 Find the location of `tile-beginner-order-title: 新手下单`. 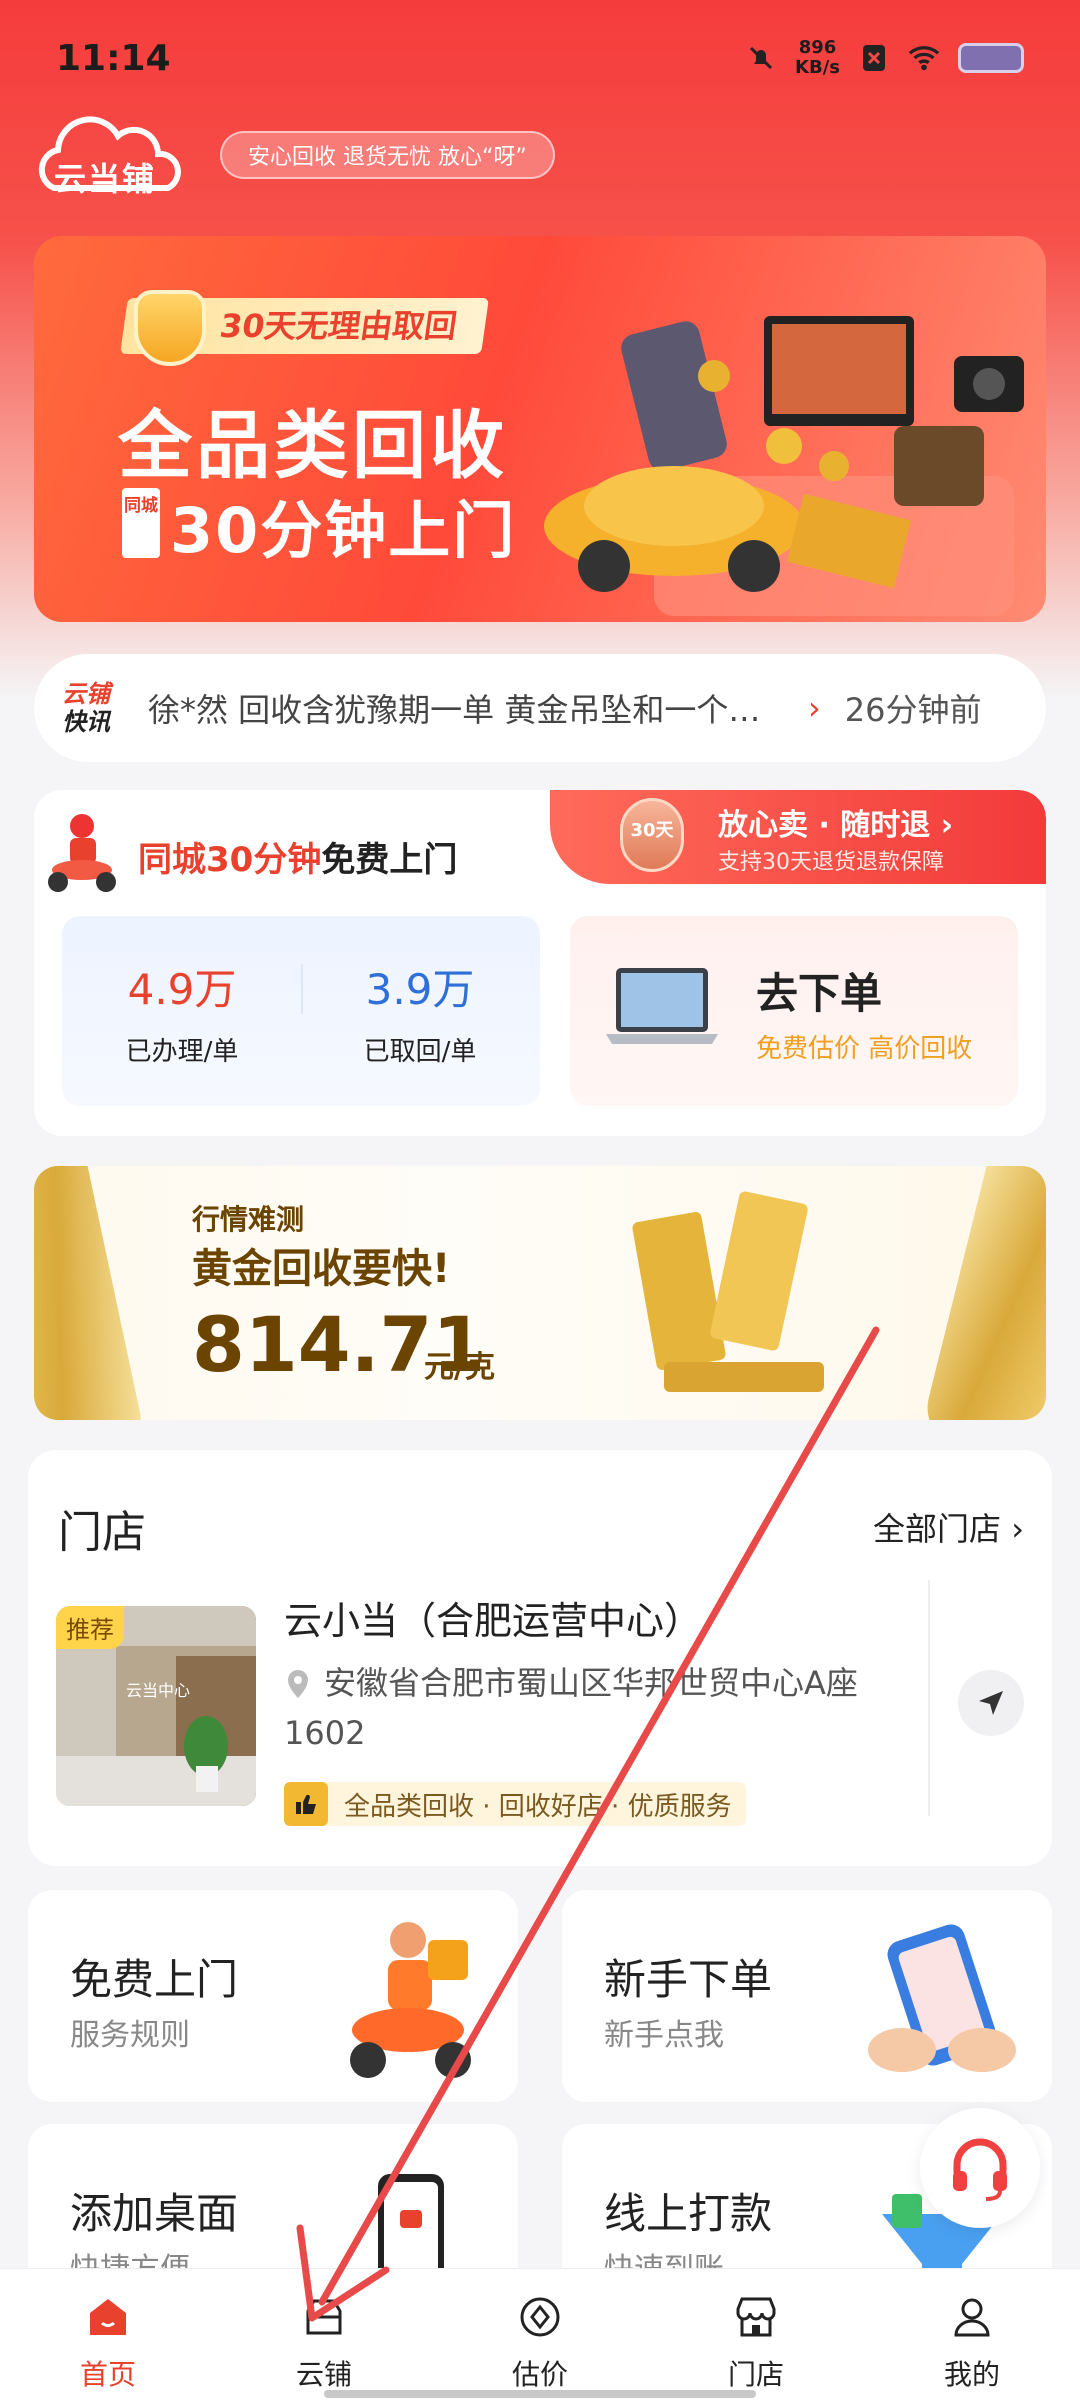

tile-beginner-order-title: 新手下单 is located at coordinates (688, 1979).